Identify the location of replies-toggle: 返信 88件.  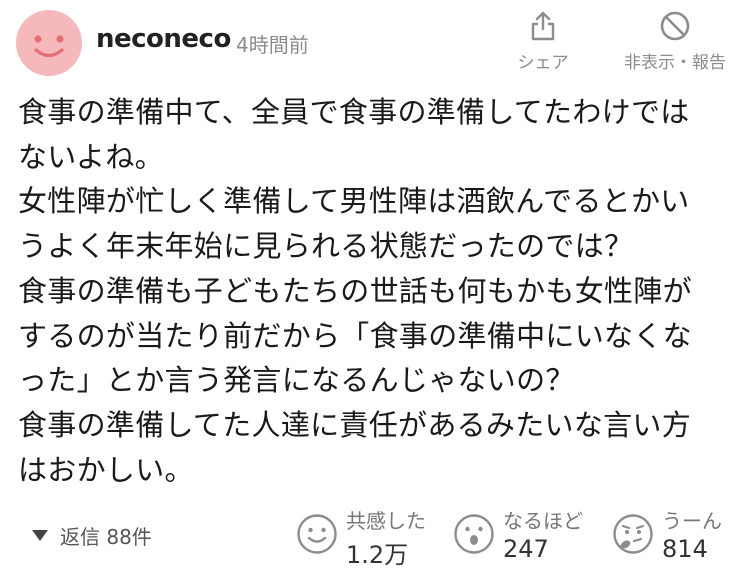
(92, 535).